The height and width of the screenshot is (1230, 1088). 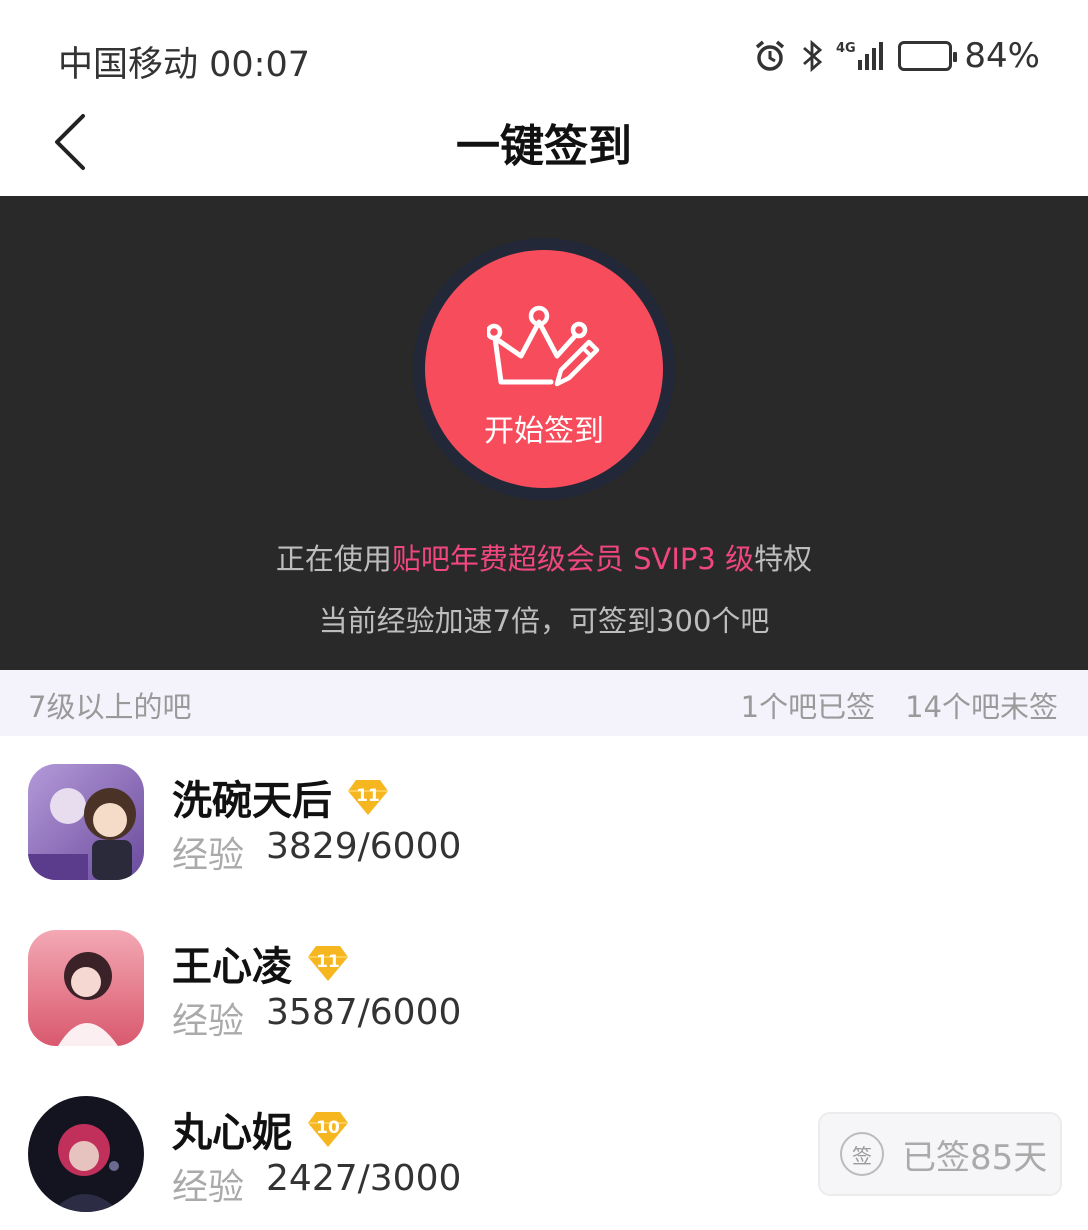 I want to click on forum-name: 丸心妮 10, so click(x=261, y=1129).